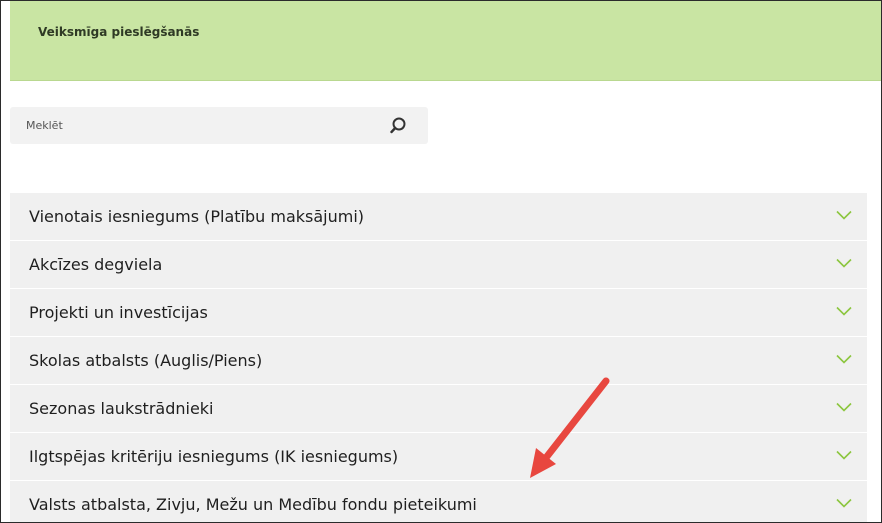 The width and height of the screenshot is (882, 523). What do you see at coordinates (119, 32) in the screenshot?
I see `success-message: Veiksmīga pieslēgšanās` at bounding box center [119, 32].